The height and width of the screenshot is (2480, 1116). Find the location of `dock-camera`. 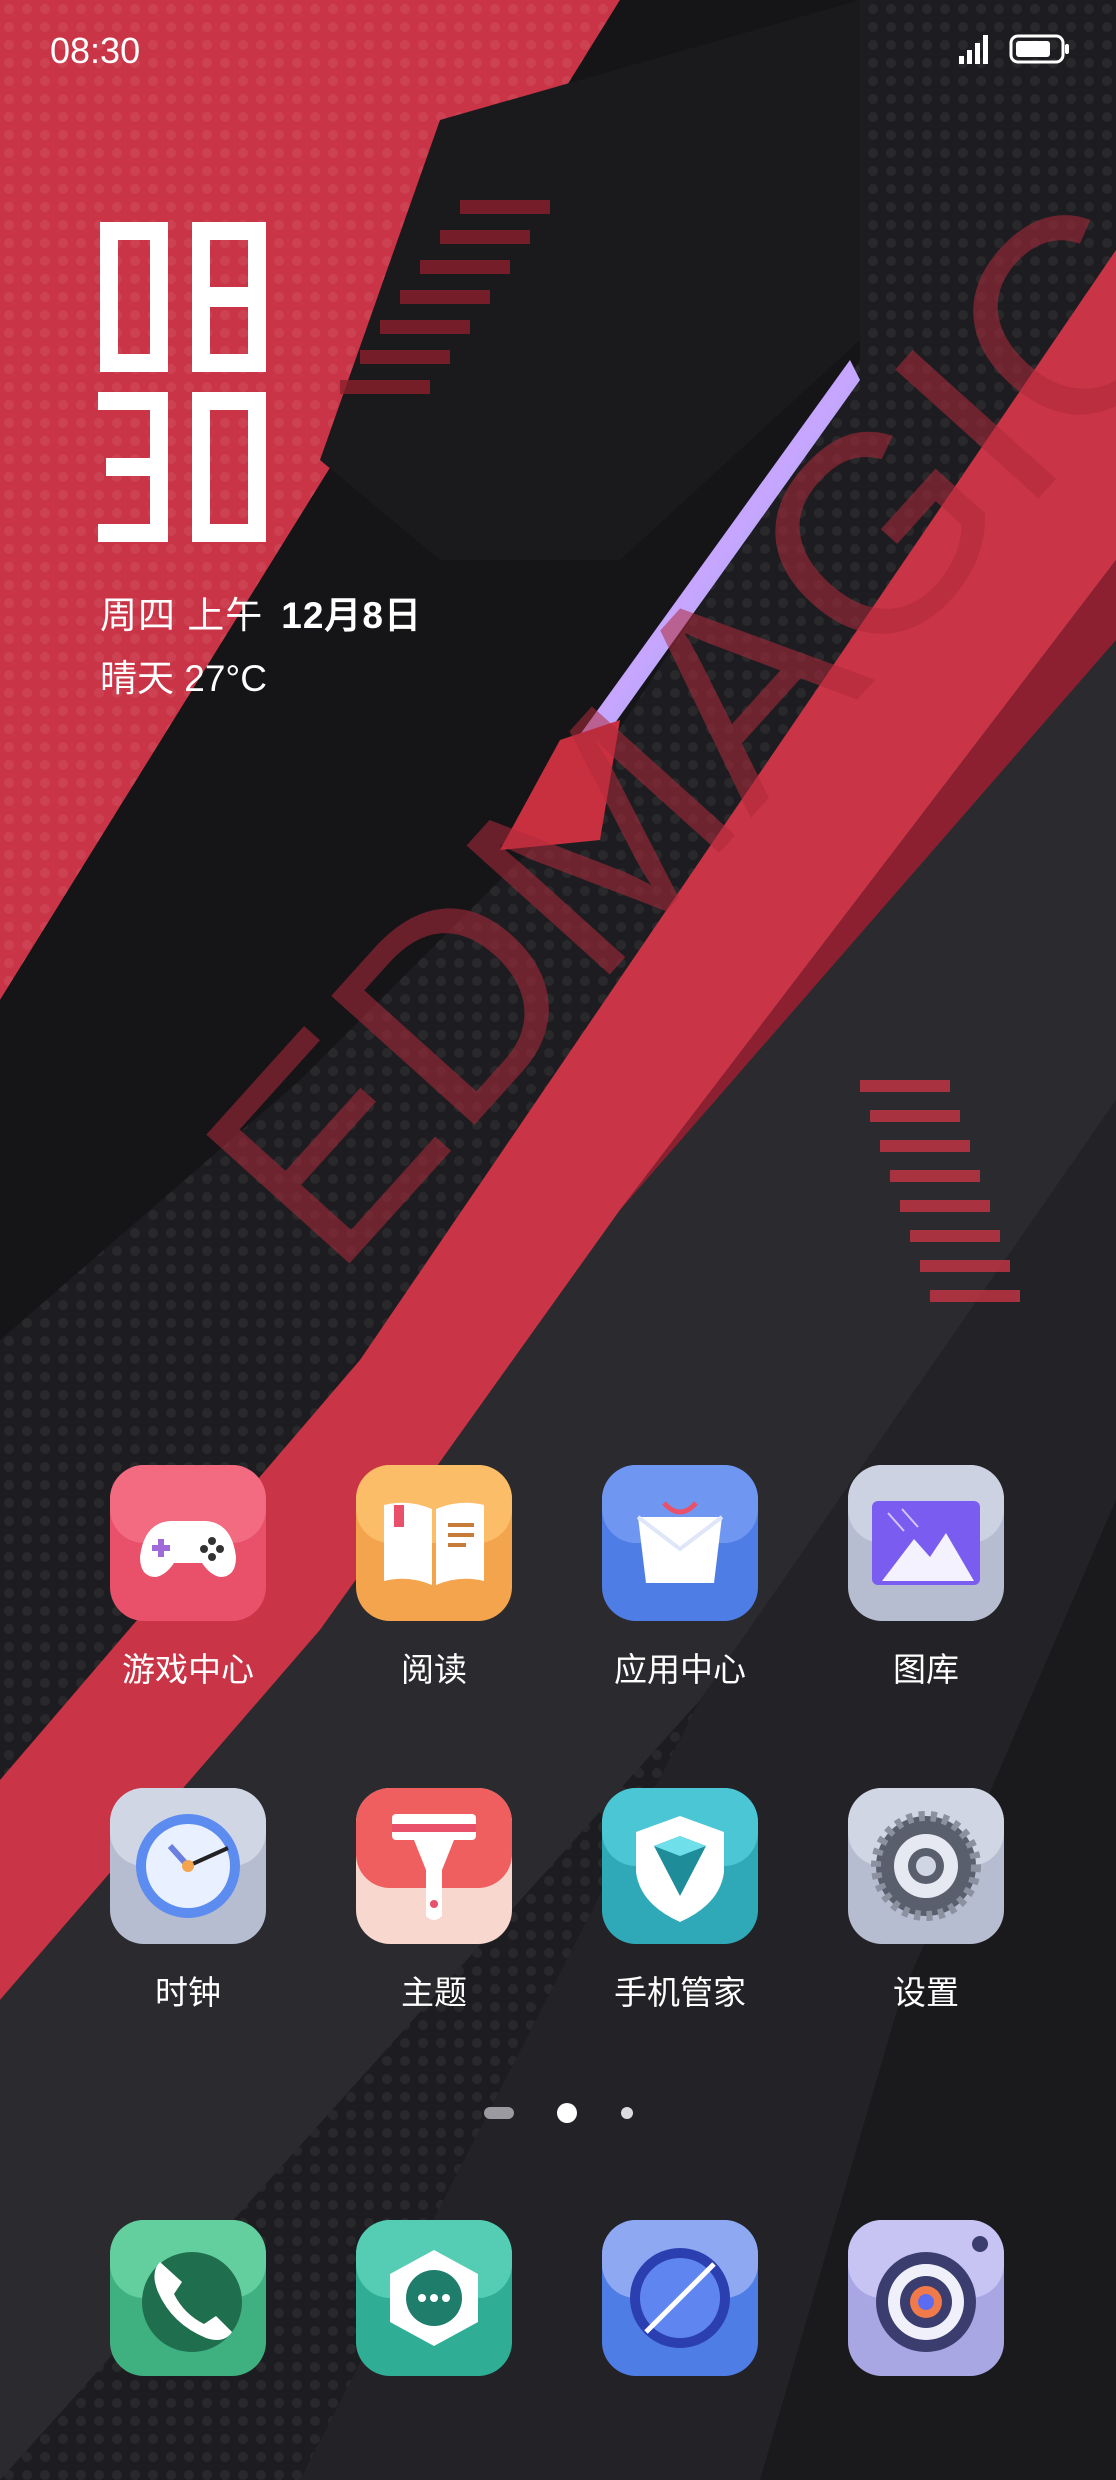

dock-camera is located at coordinates (926, 2298).